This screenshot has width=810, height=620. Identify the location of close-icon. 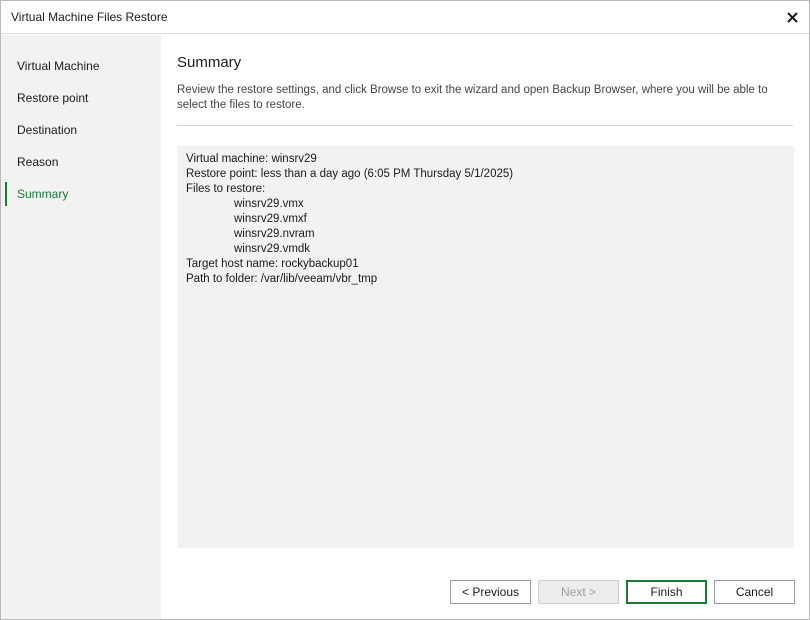
(792, 17).